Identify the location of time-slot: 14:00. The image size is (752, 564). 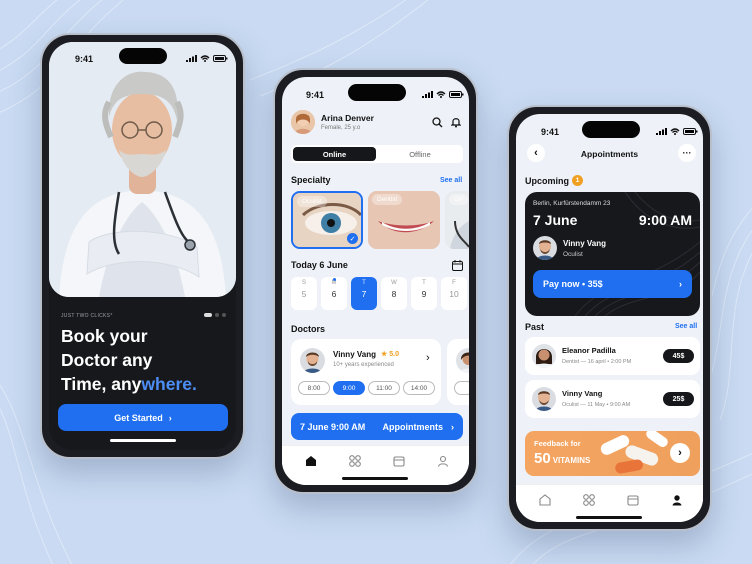
(419, 388).